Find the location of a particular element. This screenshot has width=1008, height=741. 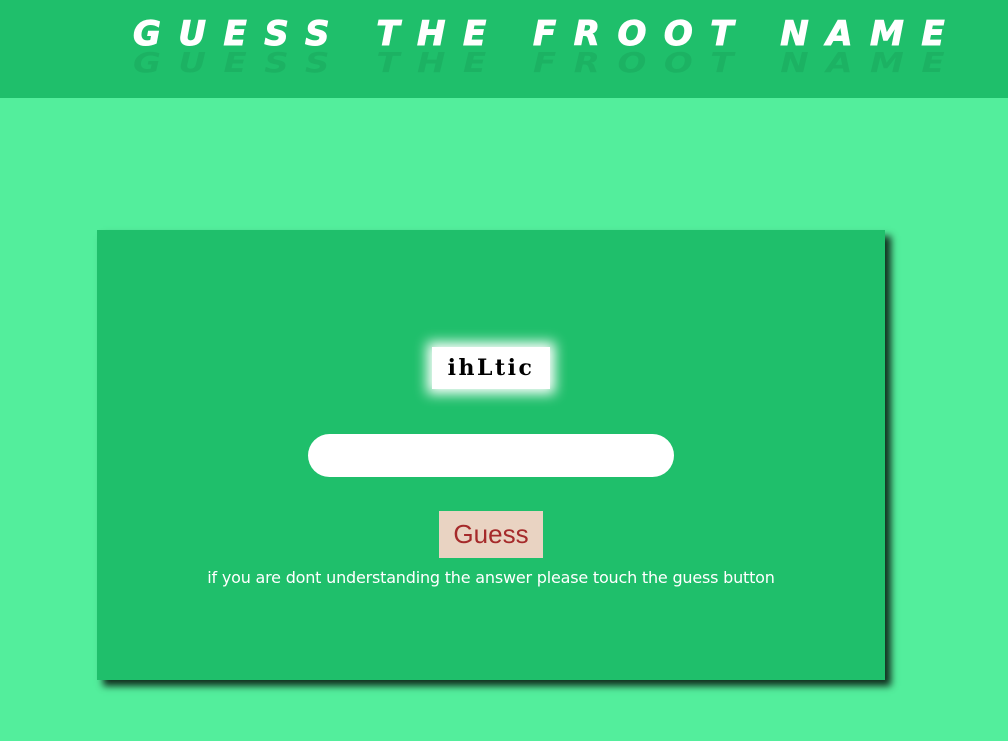

scrambled-word: ihLtic is located at coordinates (491, 368).